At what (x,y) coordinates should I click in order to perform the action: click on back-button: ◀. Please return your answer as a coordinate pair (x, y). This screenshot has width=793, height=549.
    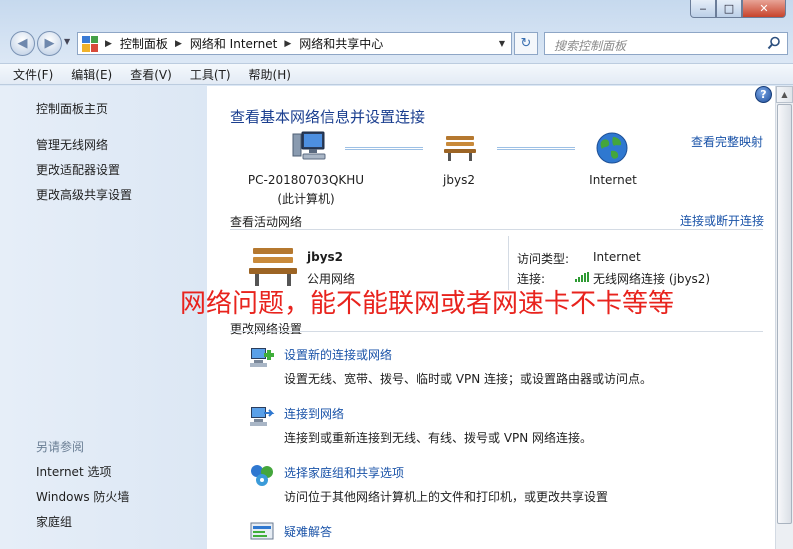
    Looking at the image, I should click on (22, 43).